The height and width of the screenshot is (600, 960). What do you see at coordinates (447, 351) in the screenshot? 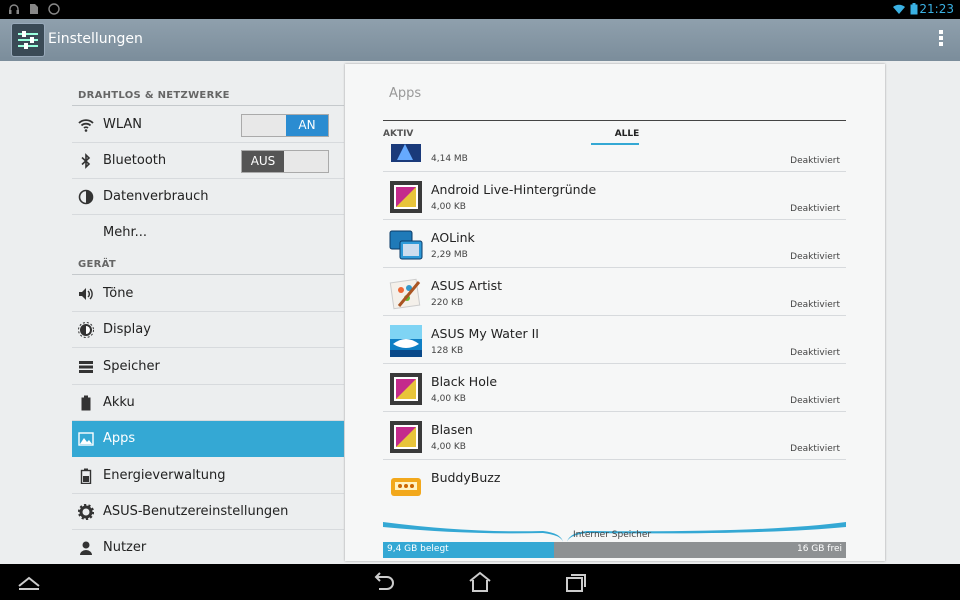
I see `app-size: 128 KB` at bounding box center [447, 351].